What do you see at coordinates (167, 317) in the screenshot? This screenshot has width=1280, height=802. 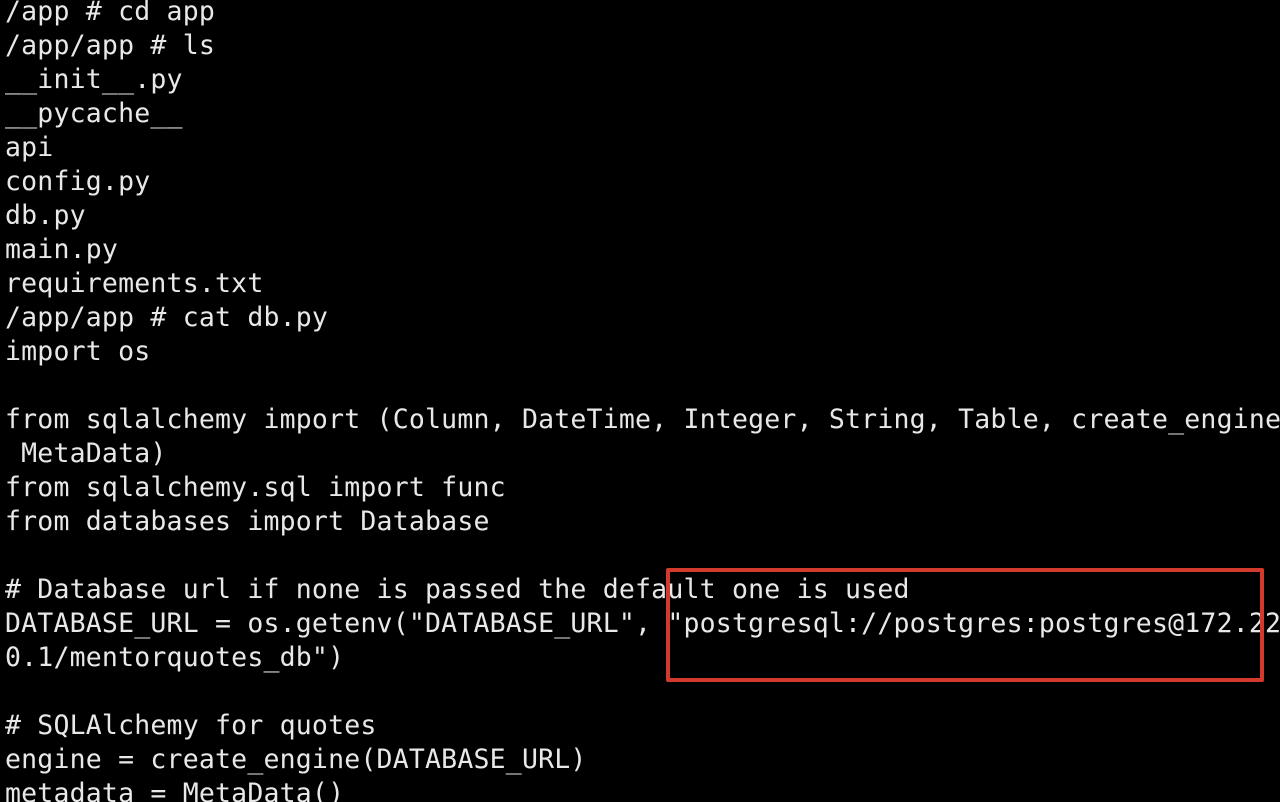 I see `terminal-line: /app/app # cat db.py` at bounding box center [167, 317].